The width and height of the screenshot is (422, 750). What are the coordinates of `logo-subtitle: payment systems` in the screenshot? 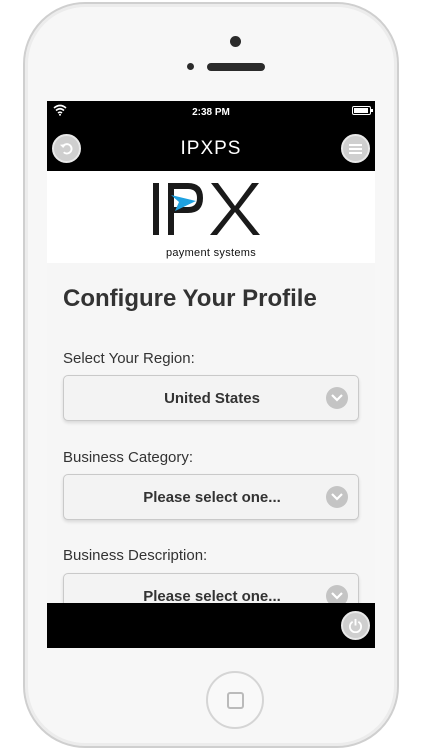 It's located at (211, 253).